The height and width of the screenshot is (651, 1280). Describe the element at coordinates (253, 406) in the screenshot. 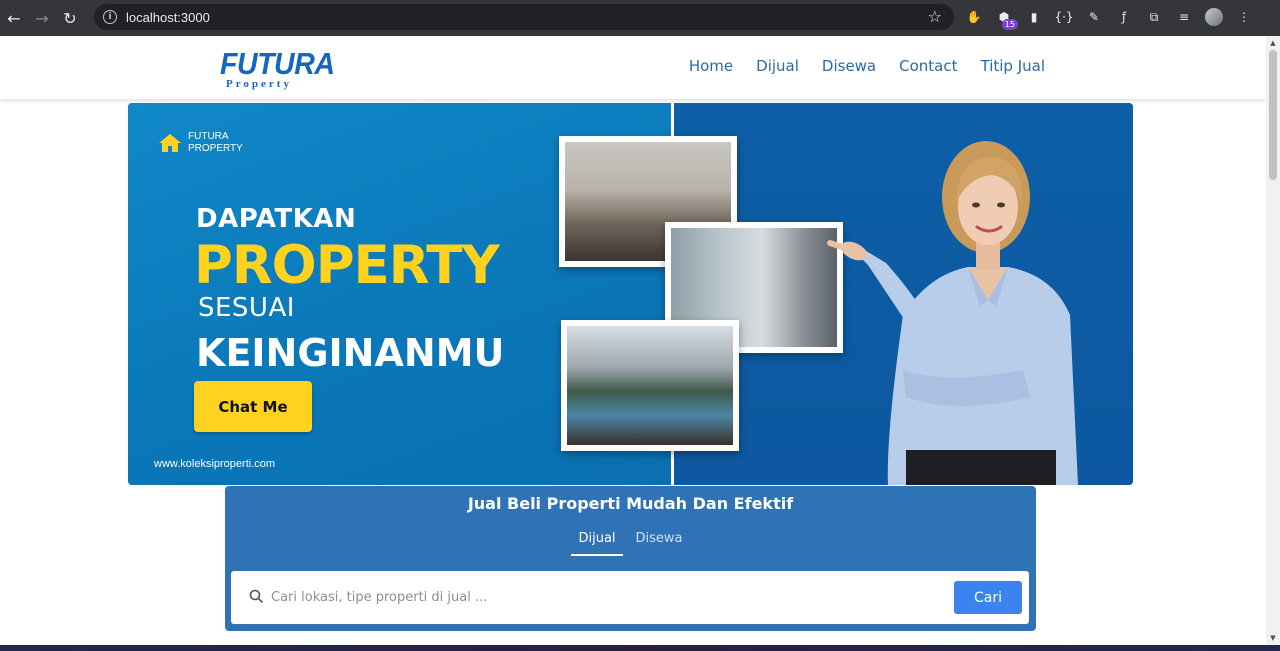

I see `chat-me-button: Chat Me` at that location.